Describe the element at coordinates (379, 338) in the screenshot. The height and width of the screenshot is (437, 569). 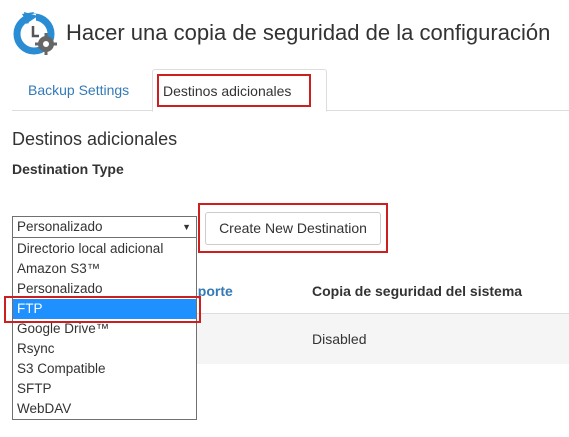
I see `table-row` at that location.